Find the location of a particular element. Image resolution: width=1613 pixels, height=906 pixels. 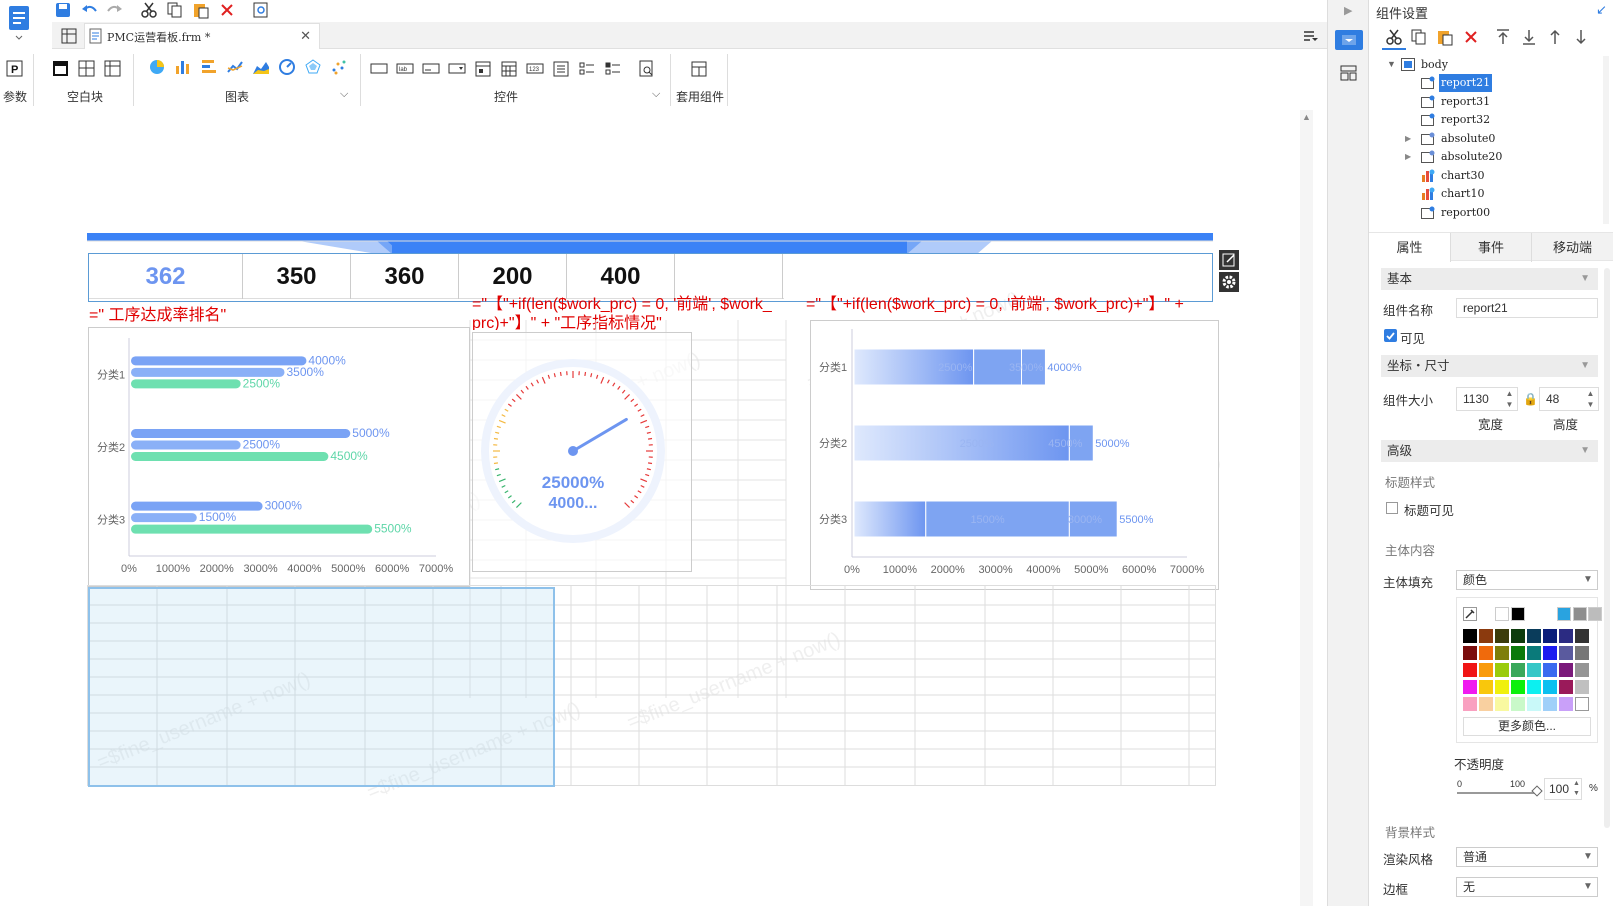

pie-chart-icon is located at coordinates (157, 67).